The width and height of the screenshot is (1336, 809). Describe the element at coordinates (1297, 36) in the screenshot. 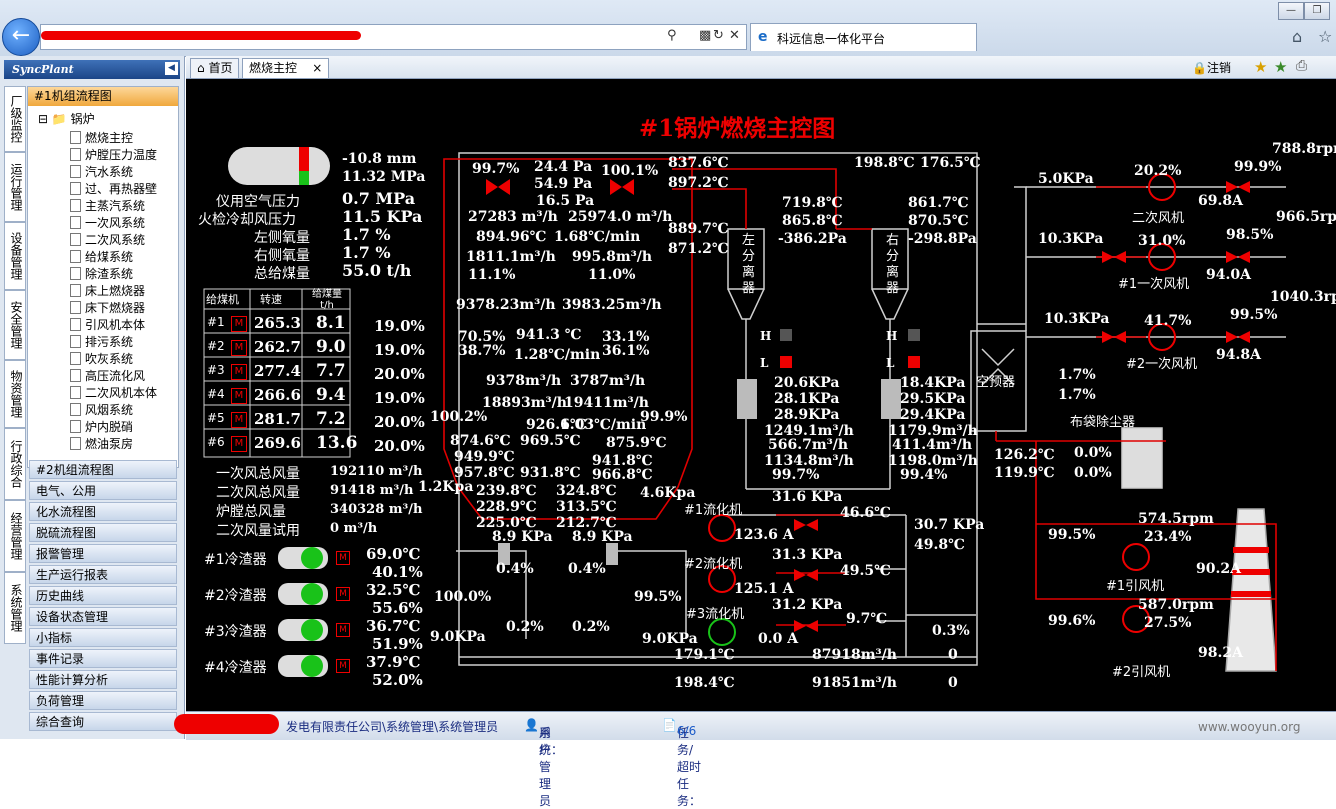

I see `home-icon: ⌂` at that location.